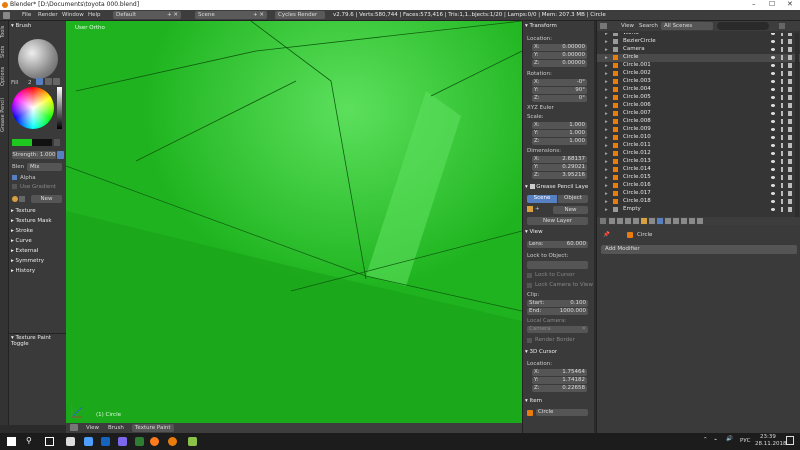  What do you see at coordinates (698, 98) in the screenshot?
I see `outliner-item: ▸ Circle.005` at bounding box center [698, 98].